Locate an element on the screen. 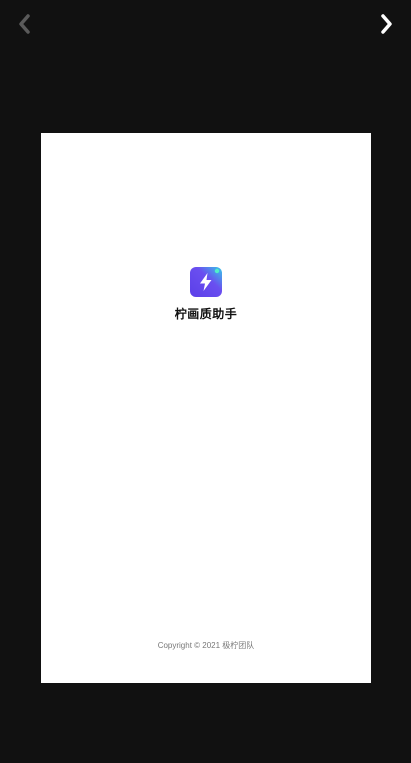 Image resolution: width=411 pixels, height=763 pixels. previous-image-button is located at coordinates (24, 24).